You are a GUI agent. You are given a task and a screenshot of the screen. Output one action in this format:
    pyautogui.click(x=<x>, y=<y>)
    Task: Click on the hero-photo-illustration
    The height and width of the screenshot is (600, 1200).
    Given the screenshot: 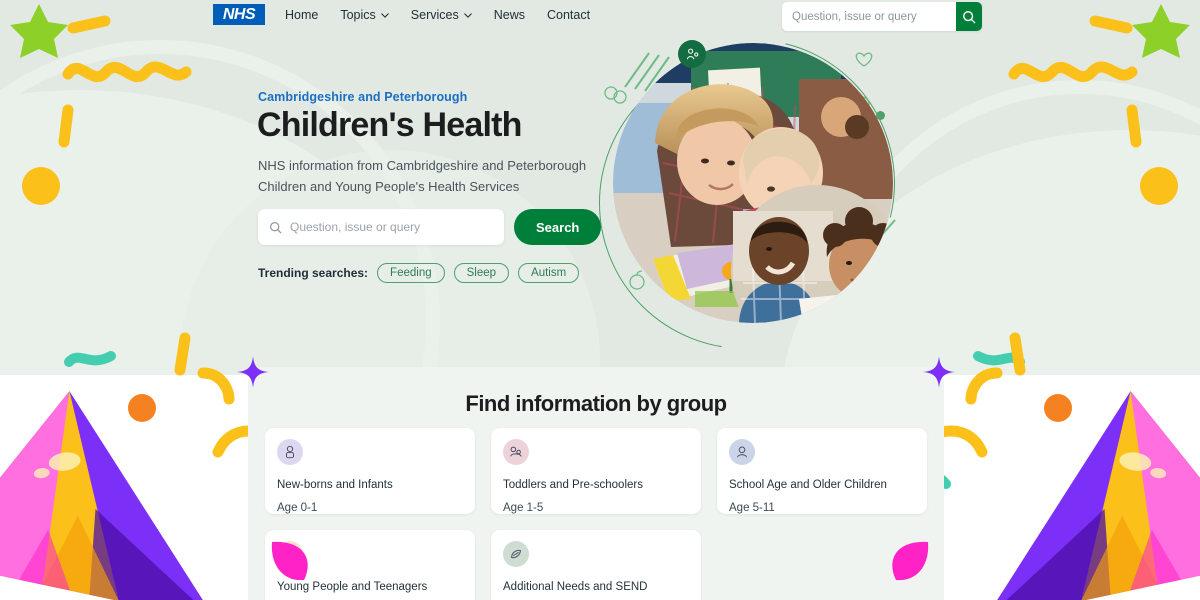 What is the action you would take?
    pyautogui.click(x=753, y=183)
    